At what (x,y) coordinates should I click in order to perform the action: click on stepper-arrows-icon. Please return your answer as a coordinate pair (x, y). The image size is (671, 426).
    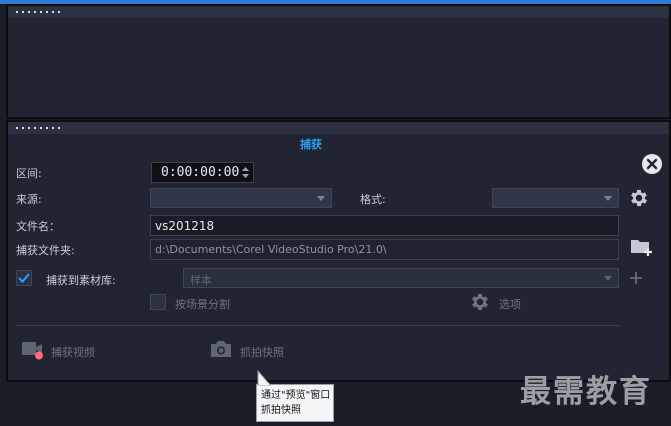
    Looking at the image, I should click on (245, 172).